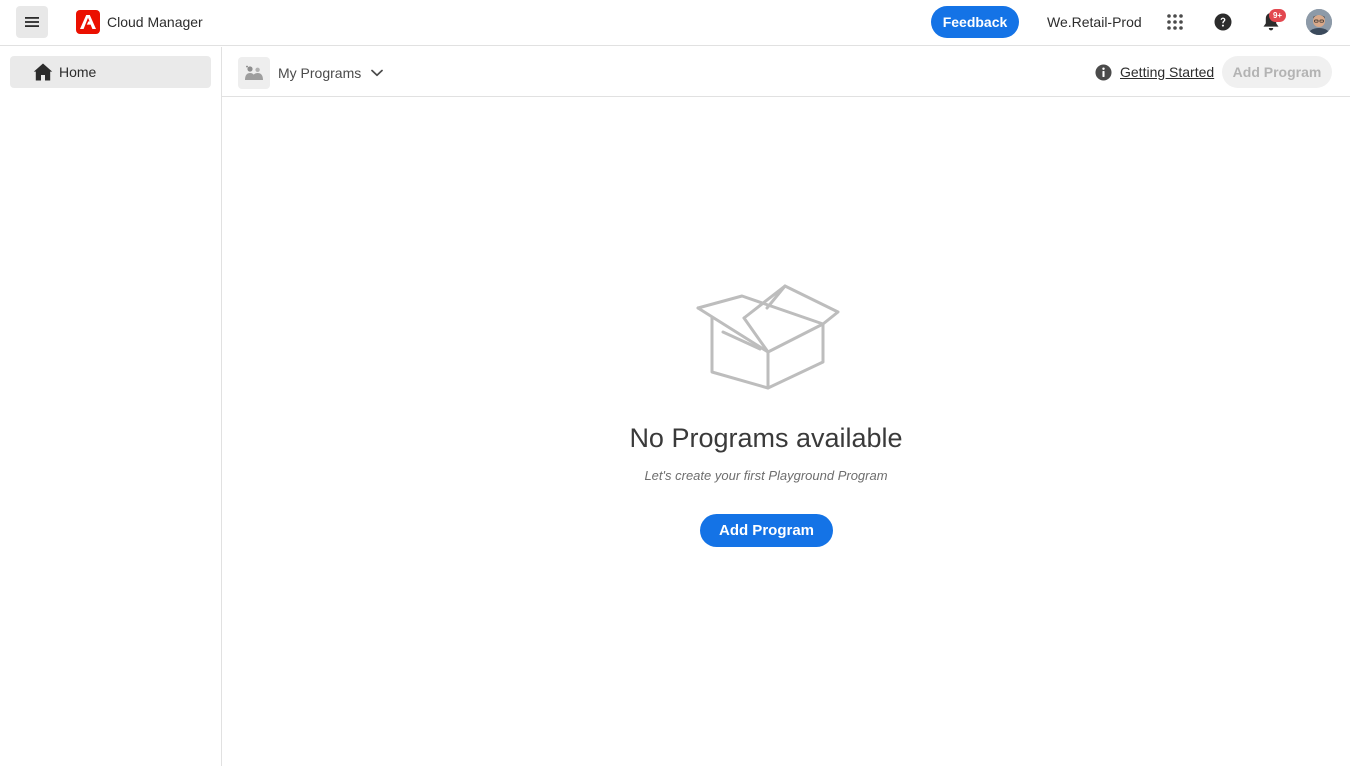 The width and height of the screenshot is (1350, 766). What do you see at coordinates (320, 73) in the screenshot?
I see `program-selector-label: My Programs` at bounding box center [320, 73].